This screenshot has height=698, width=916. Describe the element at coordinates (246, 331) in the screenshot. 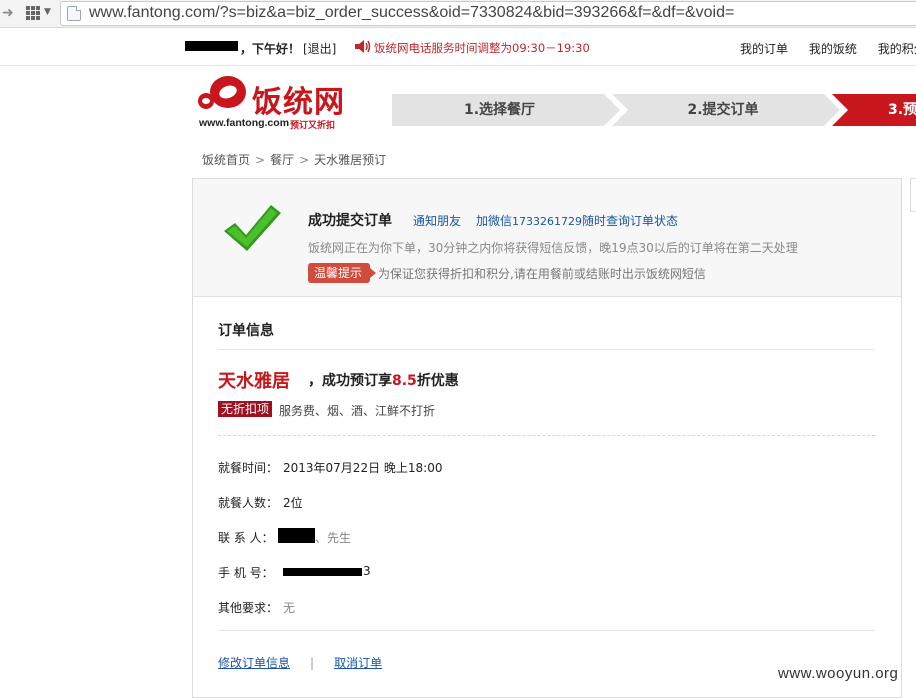

I see `order-info-heading: 订单信息` at that location.